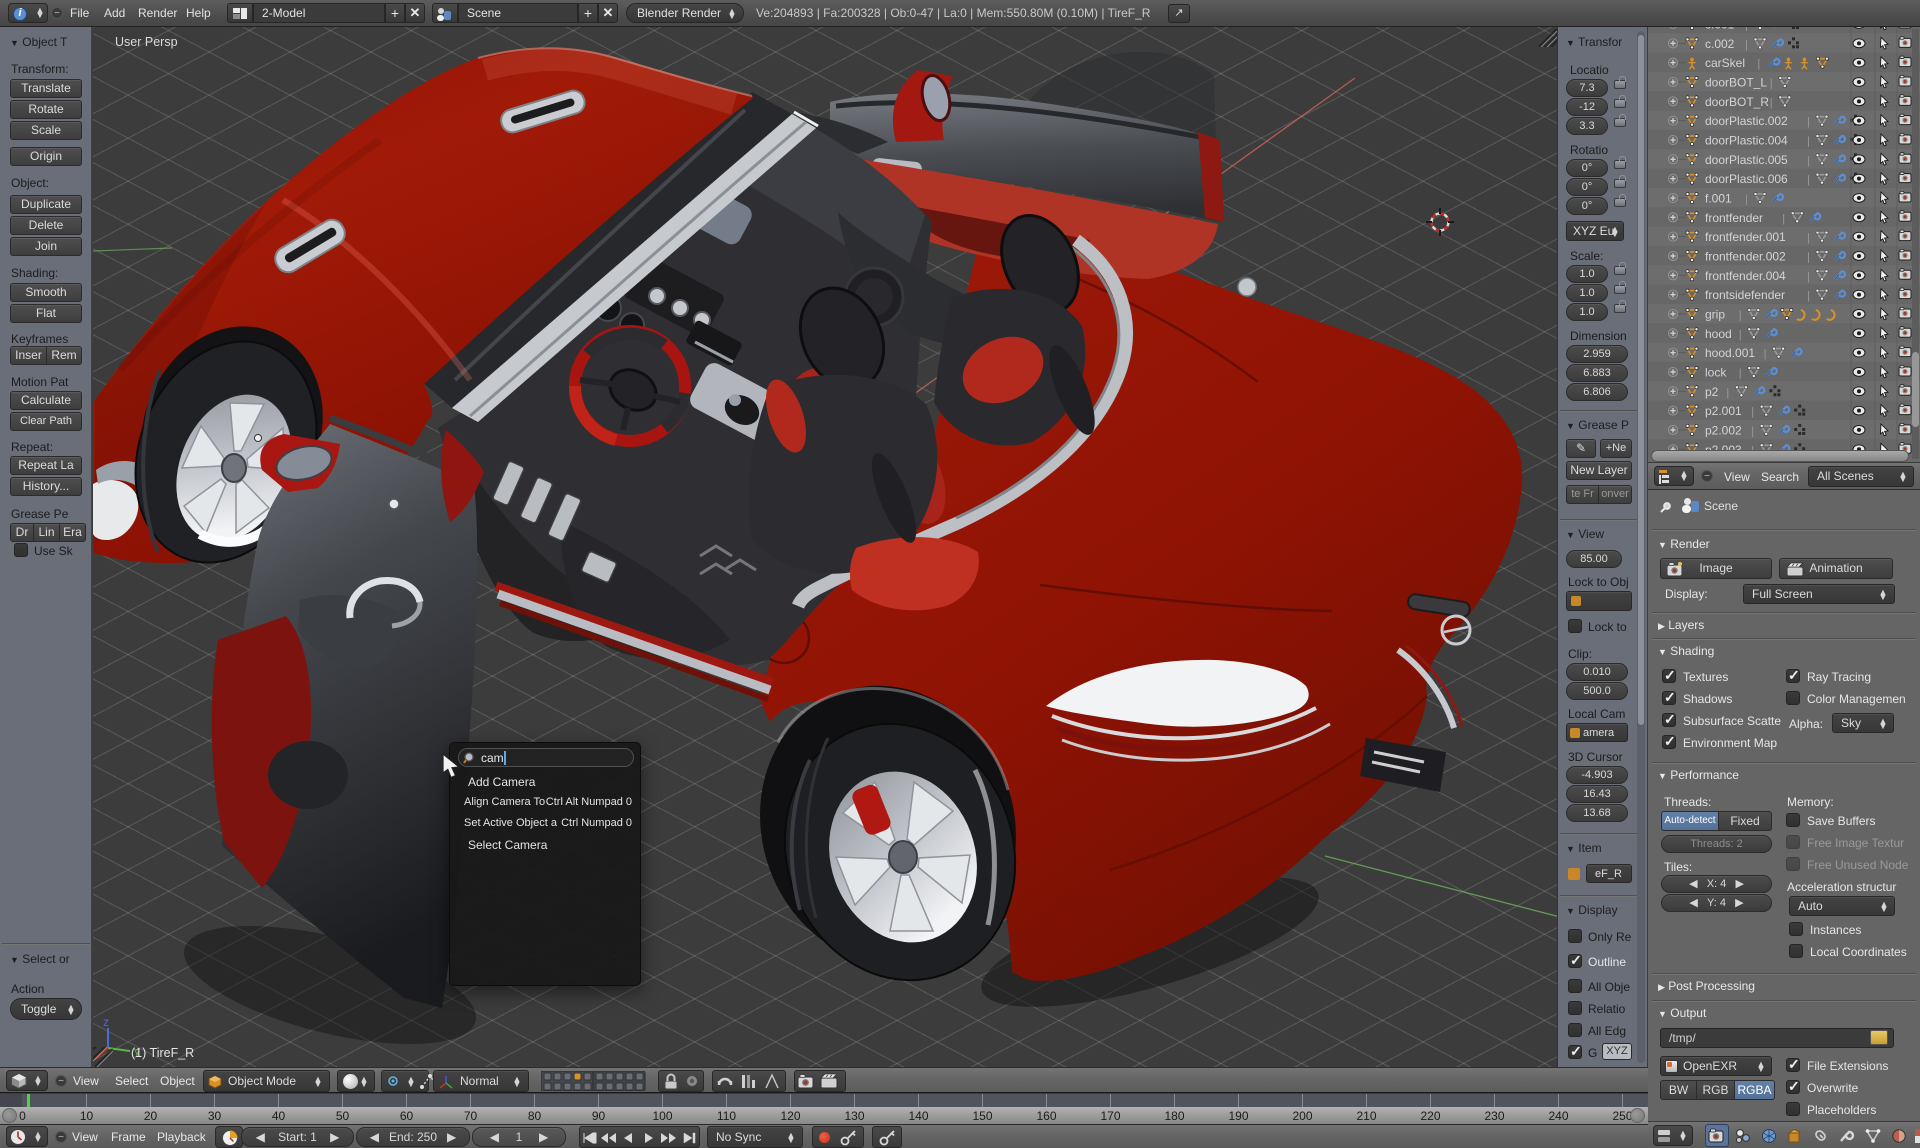 The width and height of the screenshot is (1920, 1148). Describe the element at coordinates (1746, 179) in the screenshot. I see `svg-text: doorPlastic.006` at that location.